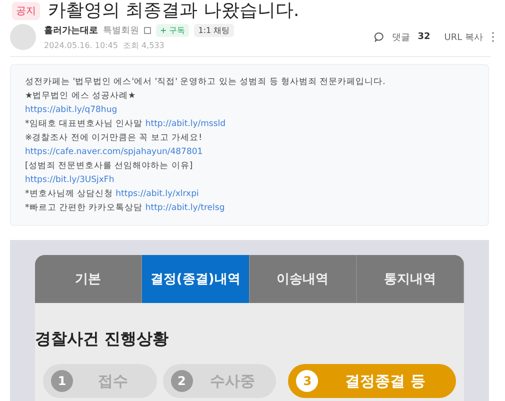  Describe the element at coordinates (143, 45) in the screenshot. I see `view-count: 조회 4,533` at that location.